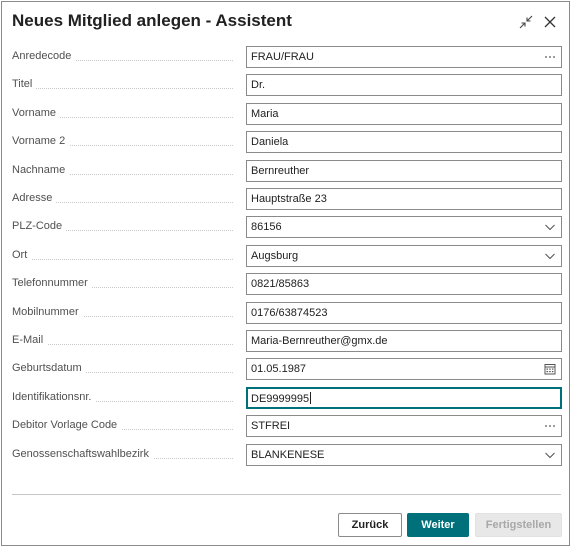 This screenshot has width=571, height=547. I want to click on field-label-text: Titel, so click(24, 84).